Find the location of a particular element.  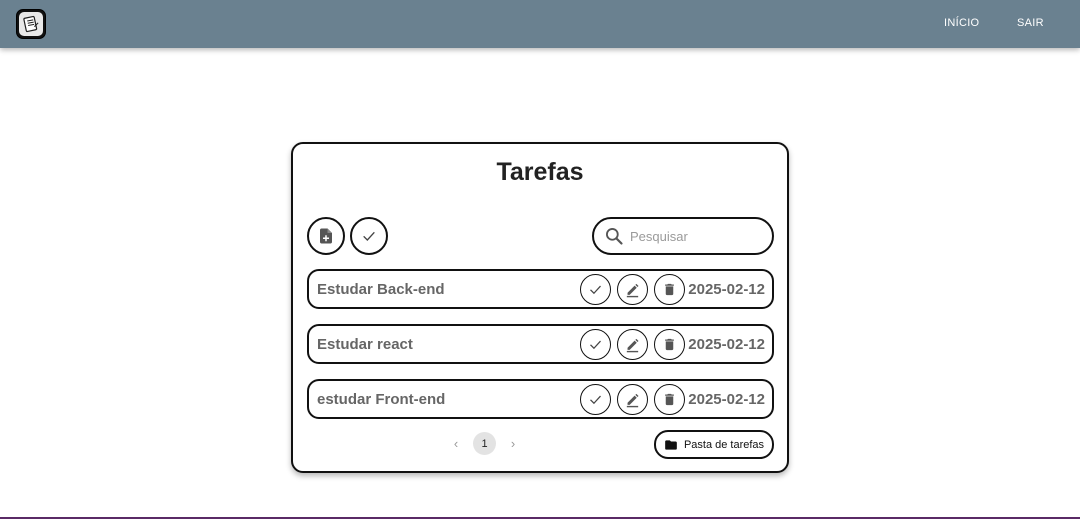

task-row: estudar Front-end 2025-02-12 is located at coordinates (540, 399).